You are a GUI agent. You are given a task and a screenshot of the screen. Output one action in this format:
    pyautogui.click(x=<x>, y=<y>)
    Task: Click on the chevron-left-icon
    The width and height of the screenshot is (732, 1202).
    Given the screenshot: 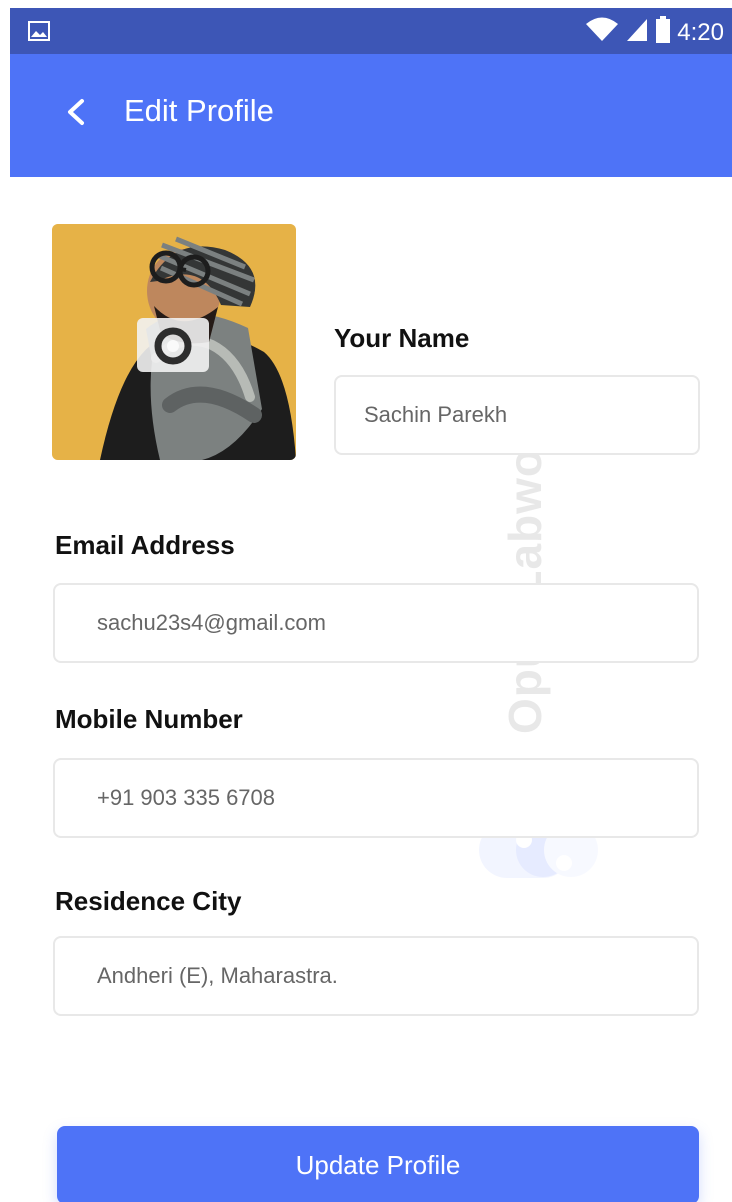 What is the action you would take?
    pyautogui.click(x=76, y=112)
    